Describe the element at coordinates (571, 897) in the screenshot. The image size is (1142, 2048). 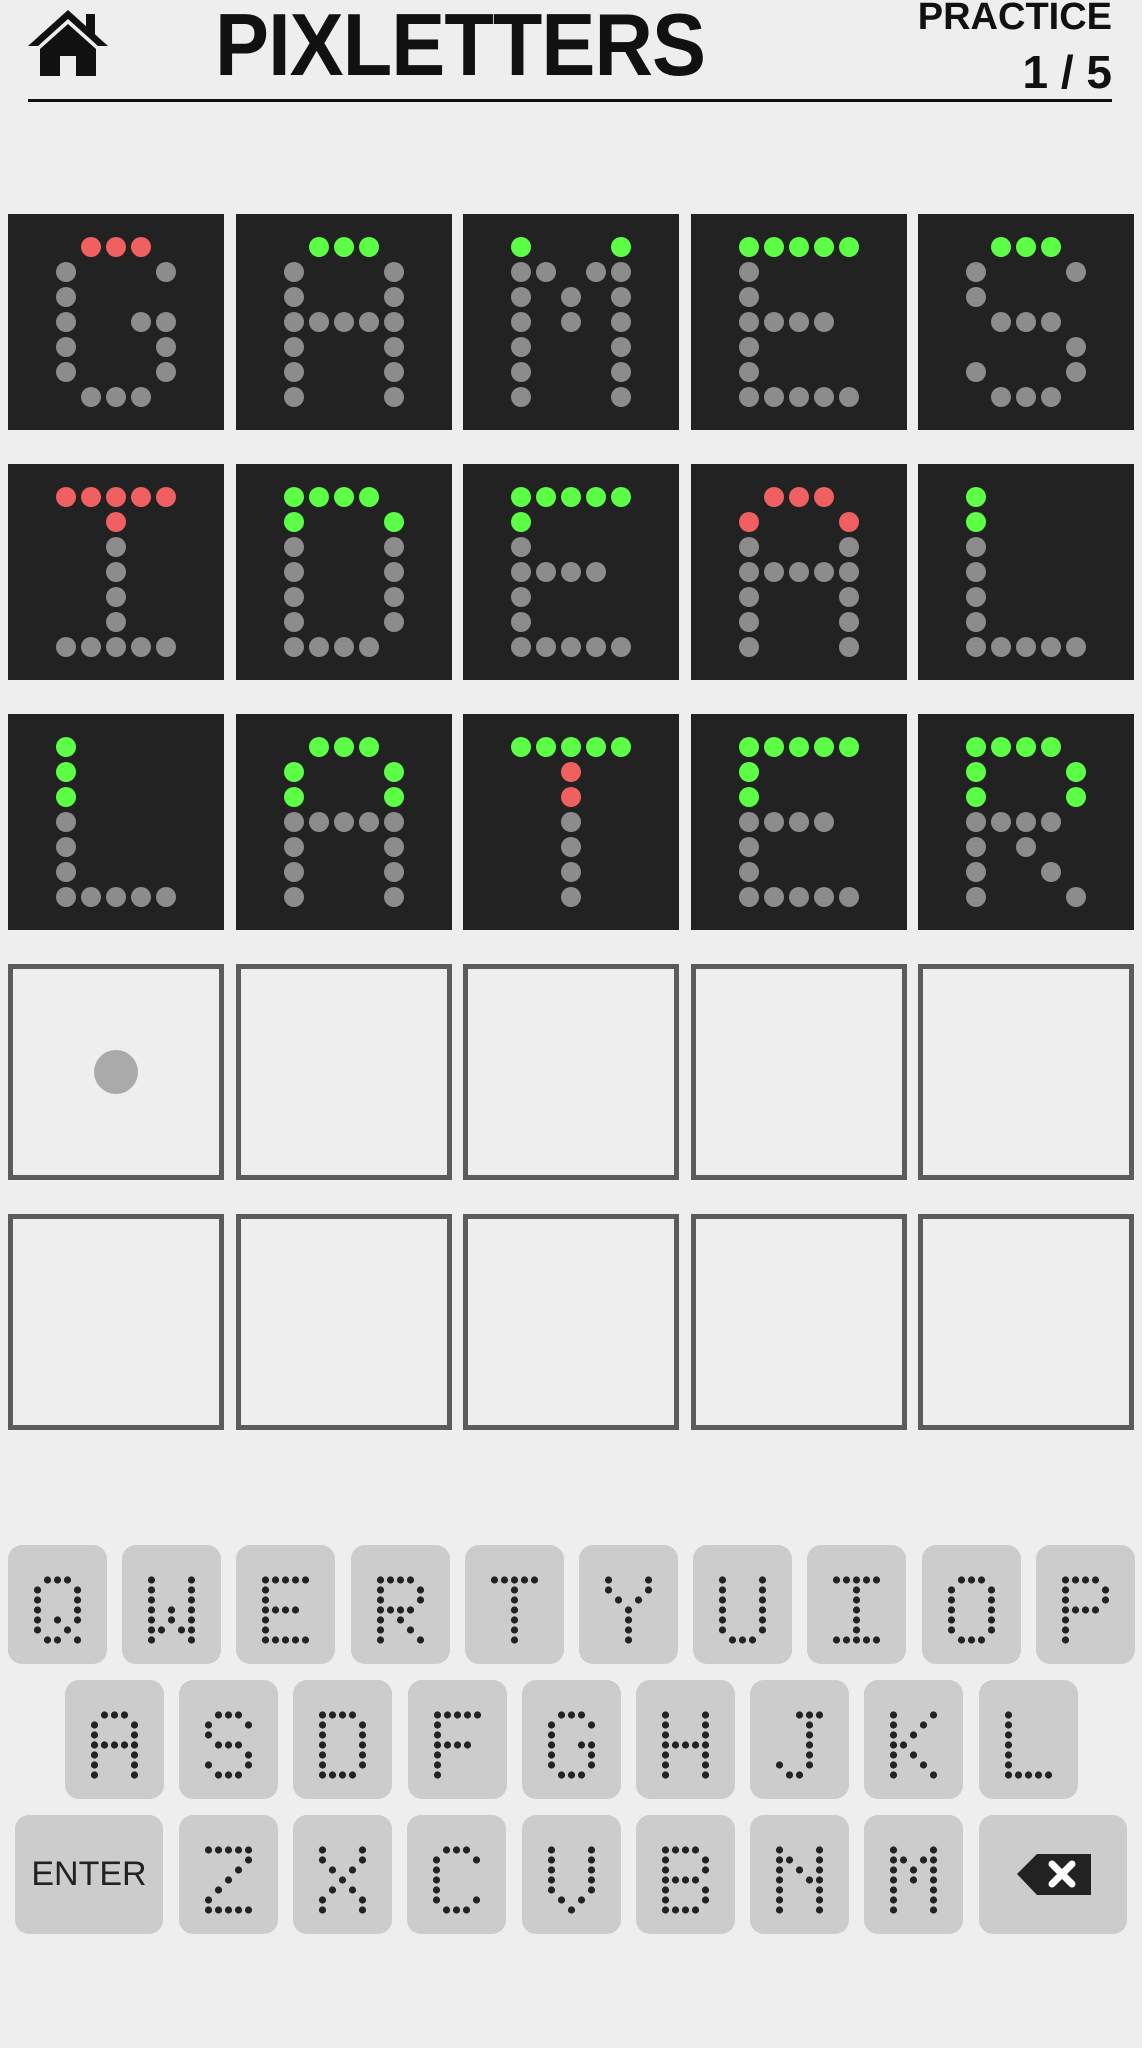
I see `pixel-dot-2-2-r6-c2` at that location.